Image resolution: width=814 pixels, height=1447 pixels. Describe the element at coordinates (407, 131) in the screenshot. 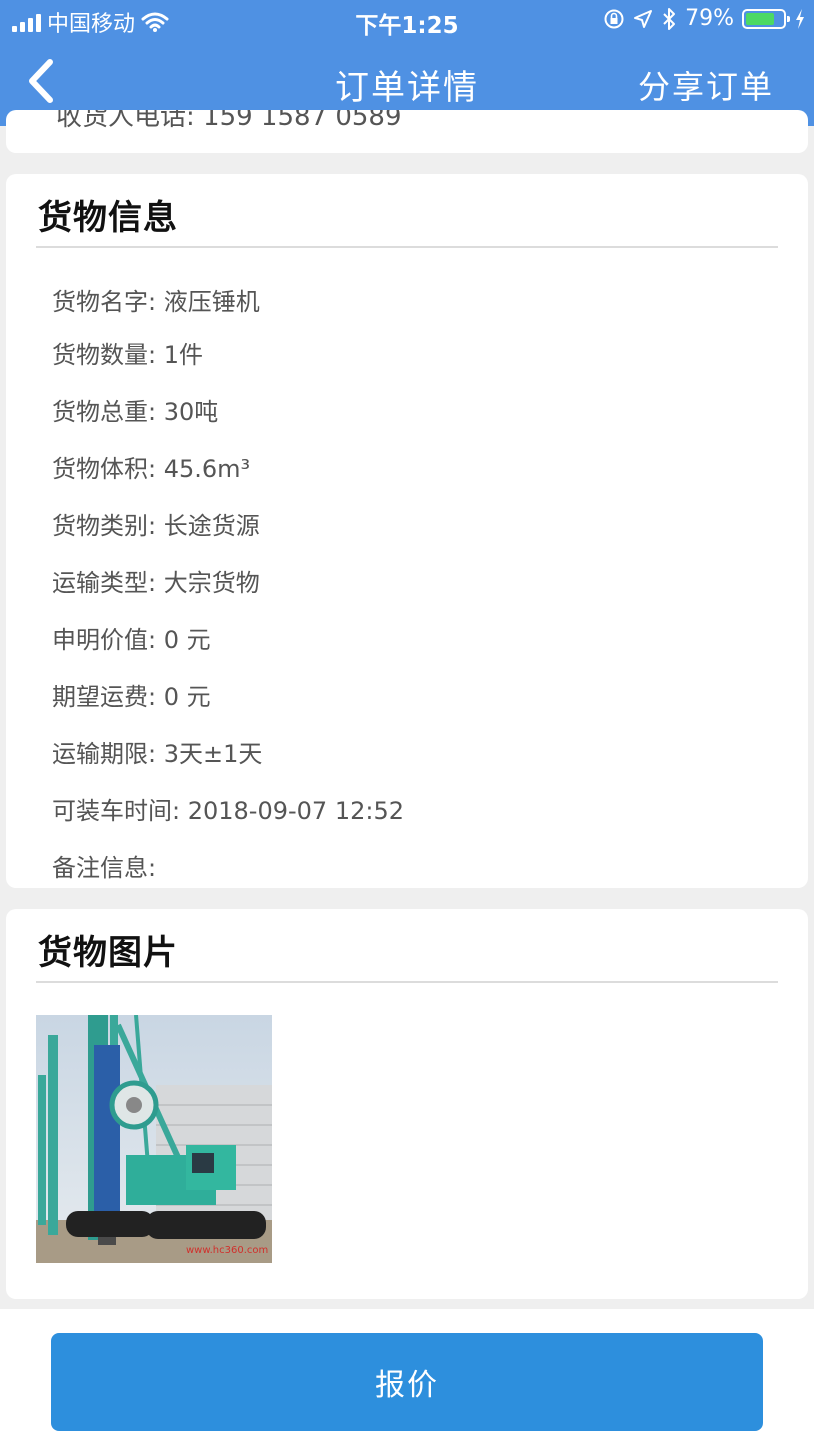

I see `consignee-card: 收货人电话: 159 1587 0589` at that location.